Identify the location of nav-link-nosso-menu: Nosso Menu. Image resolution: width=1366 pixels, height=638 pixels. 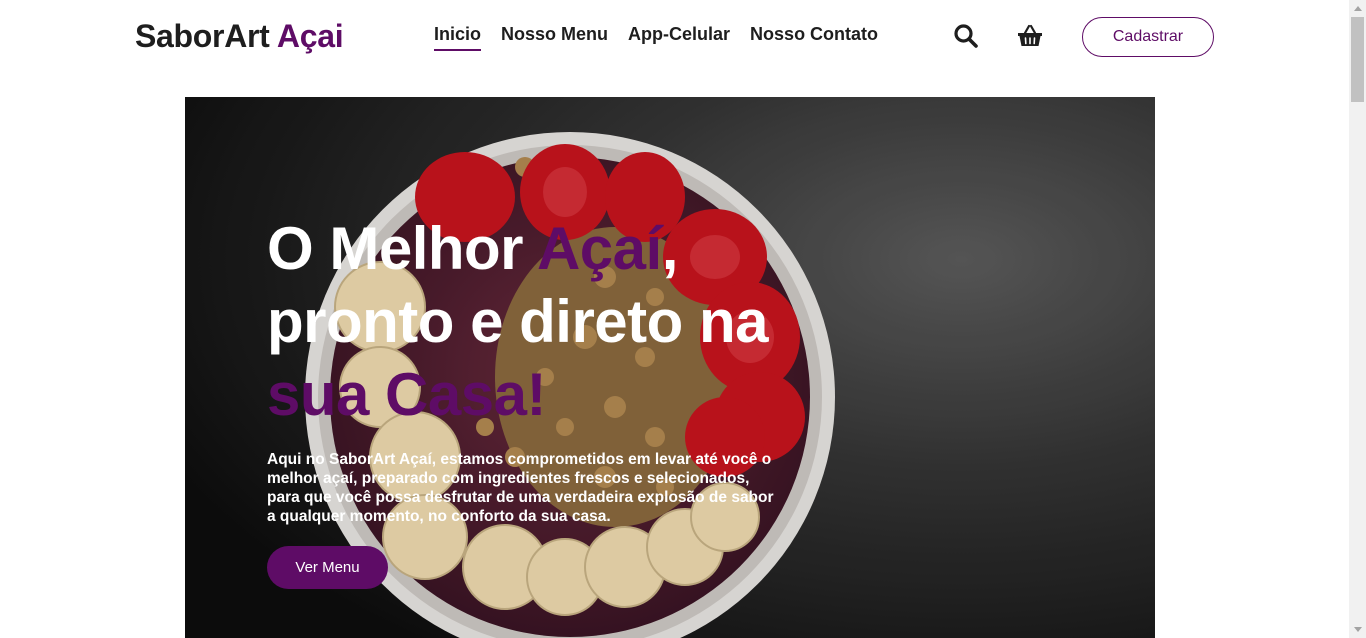
(554, 36).